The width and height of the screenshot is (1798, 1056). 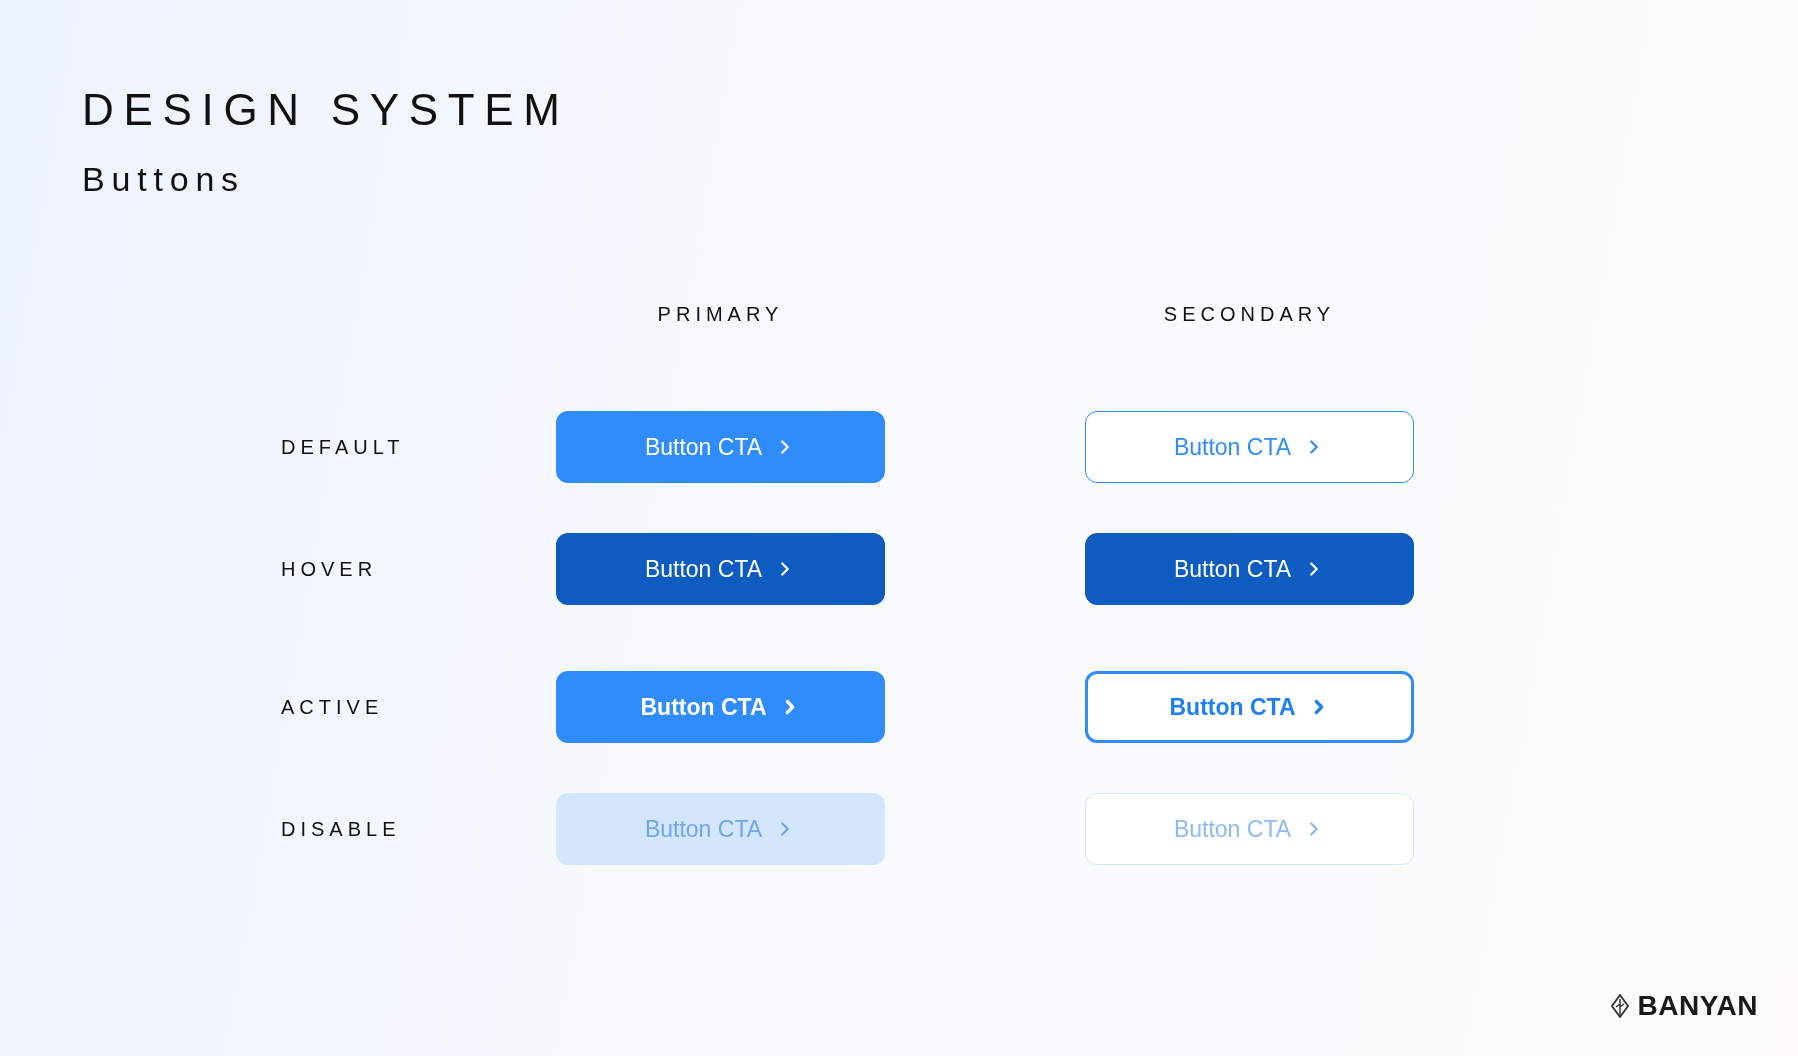 What do you see at coordinates (1249, 314) in the screenshot?
I see `column-heading: SECONDARY` at bounding box center [1249, 314].